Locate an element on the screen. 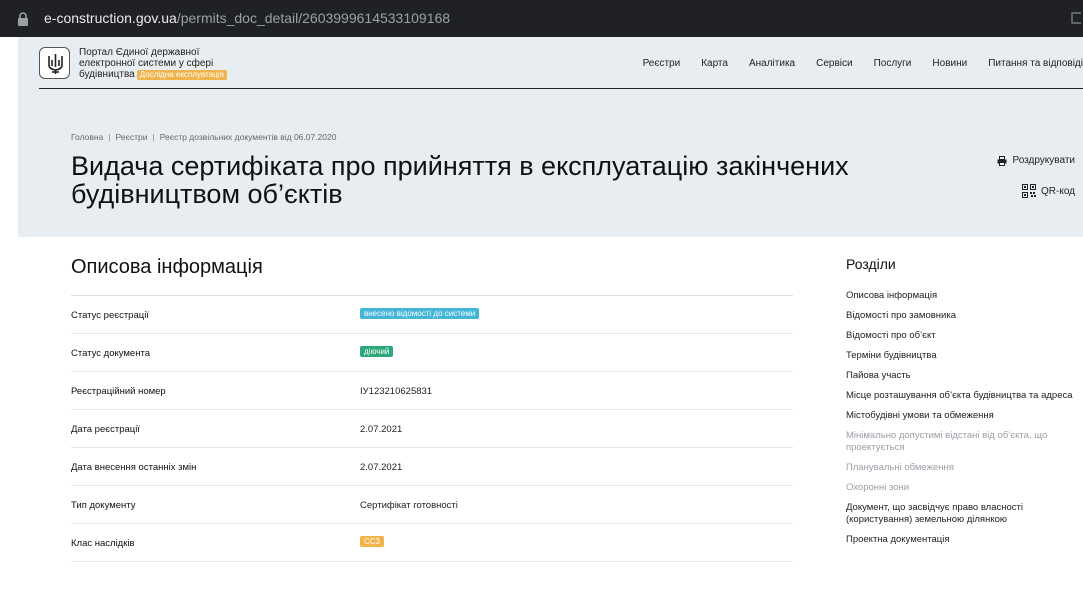 This screenshot has width=1083, height=591. row-label: Реєстраційний номер is located at coordinates (118, 391).